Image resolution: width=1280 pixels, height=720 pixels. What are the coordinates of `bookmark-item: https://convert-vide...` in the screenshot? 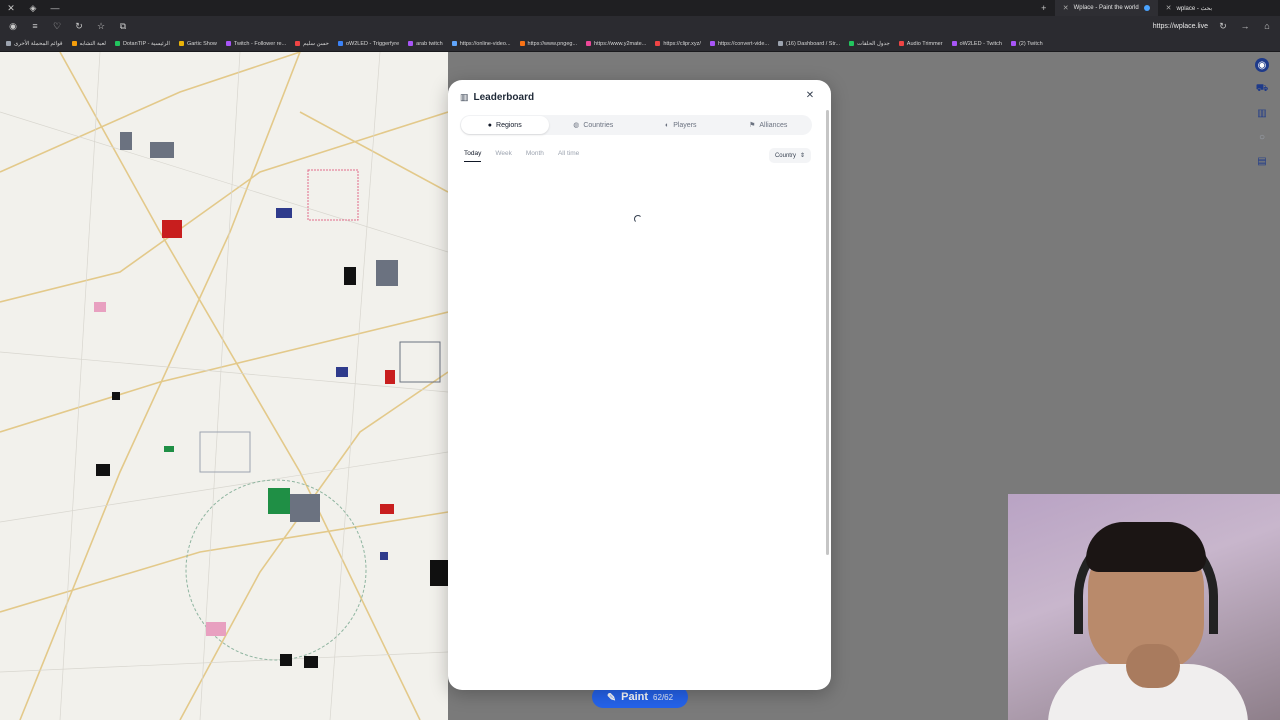 It's located at (739, 44).